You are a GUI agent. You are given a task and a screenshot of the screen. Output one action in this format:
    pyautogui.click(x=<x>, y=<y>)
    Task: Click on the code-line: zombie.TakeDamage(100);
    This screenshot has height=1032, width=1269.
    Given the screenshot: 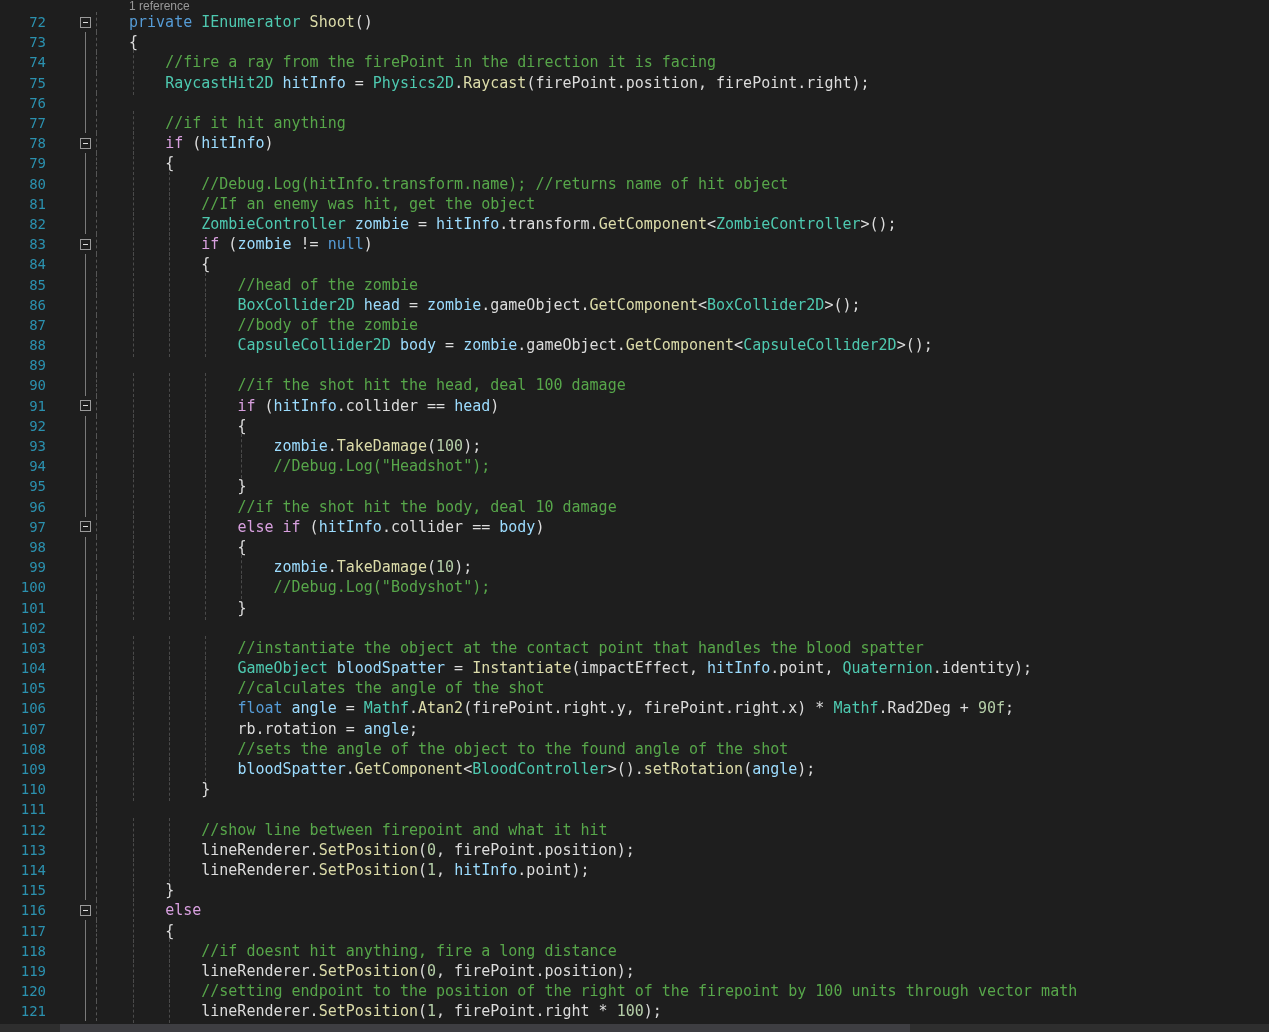 What is the action you would take?
    pyautogui.click(x=305, y=446)
    